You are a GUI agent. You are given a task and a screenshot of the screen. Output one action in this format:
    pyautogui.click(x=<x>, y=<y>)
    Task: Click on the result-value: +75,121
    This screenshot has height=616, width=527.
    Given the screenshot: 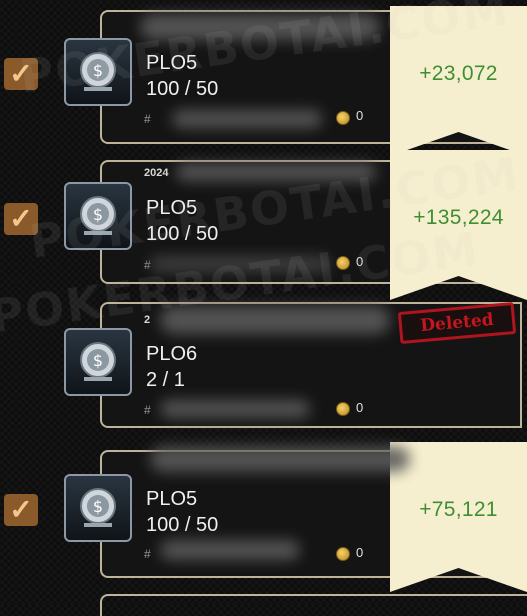 What is the action you would take?
    pyautogui.click(x=458, y=509)
    